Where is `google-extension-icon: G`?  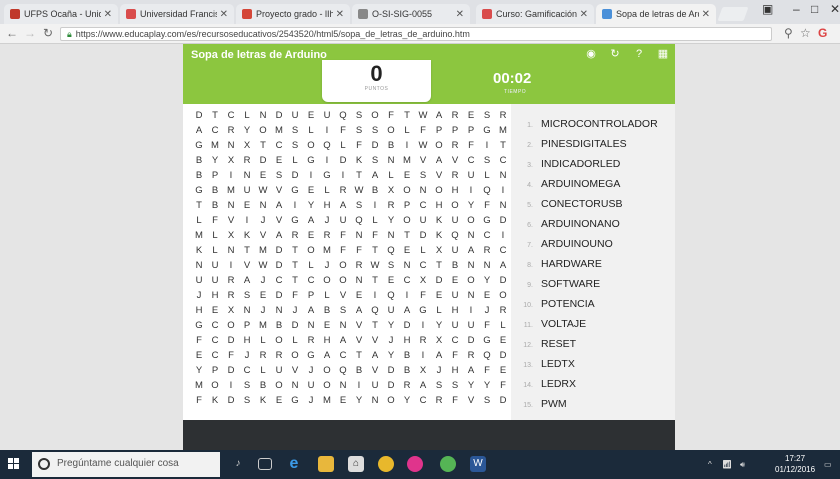 google-extension-icon: G is located at coordinates (822, 33).